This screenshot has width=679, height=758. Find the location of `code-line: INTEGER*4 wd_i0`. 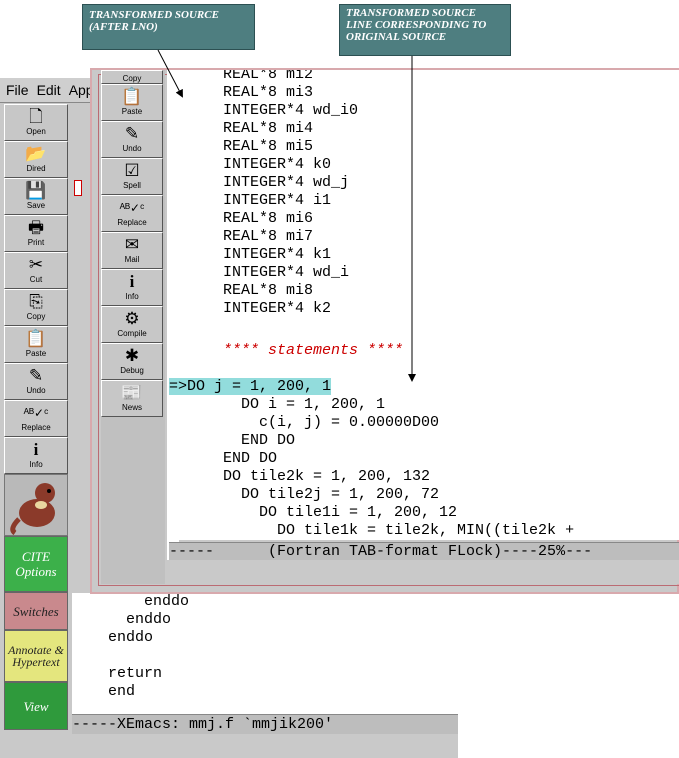

code-line: INTEGER*4 wd_i0 is located at coordinates (264, 110).